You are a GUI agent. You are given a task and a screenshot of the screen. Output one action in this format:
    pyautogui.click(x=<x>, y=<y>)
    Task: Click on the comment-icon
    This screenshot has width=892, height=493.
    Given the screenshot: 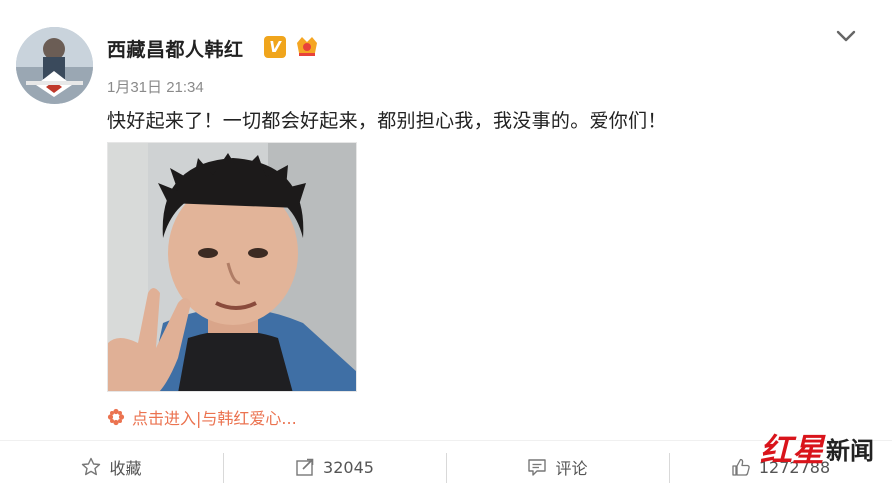 What is the action you would take?
    pyautogui.click(x=537, y=467)
    